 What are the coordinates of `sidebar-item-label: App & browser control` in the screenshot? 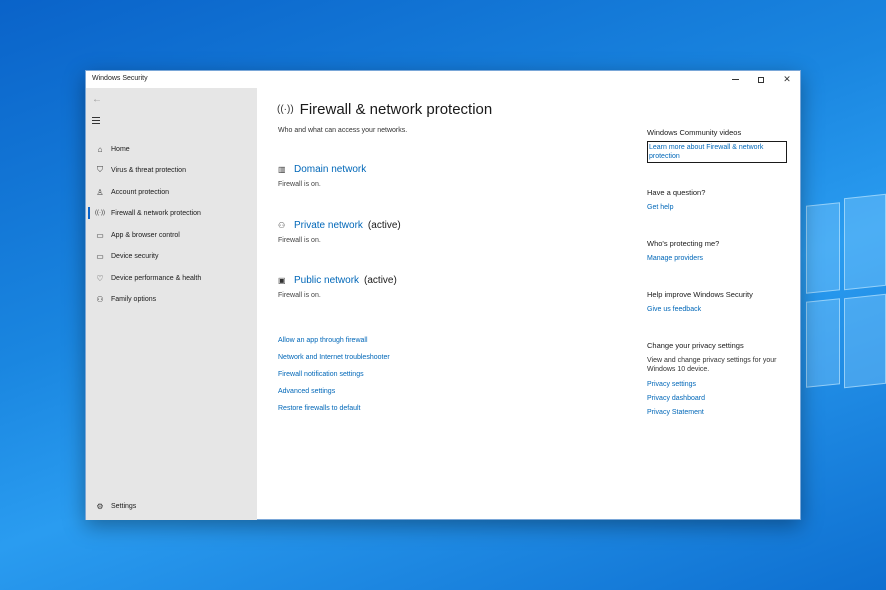 It's located at (145, 235).